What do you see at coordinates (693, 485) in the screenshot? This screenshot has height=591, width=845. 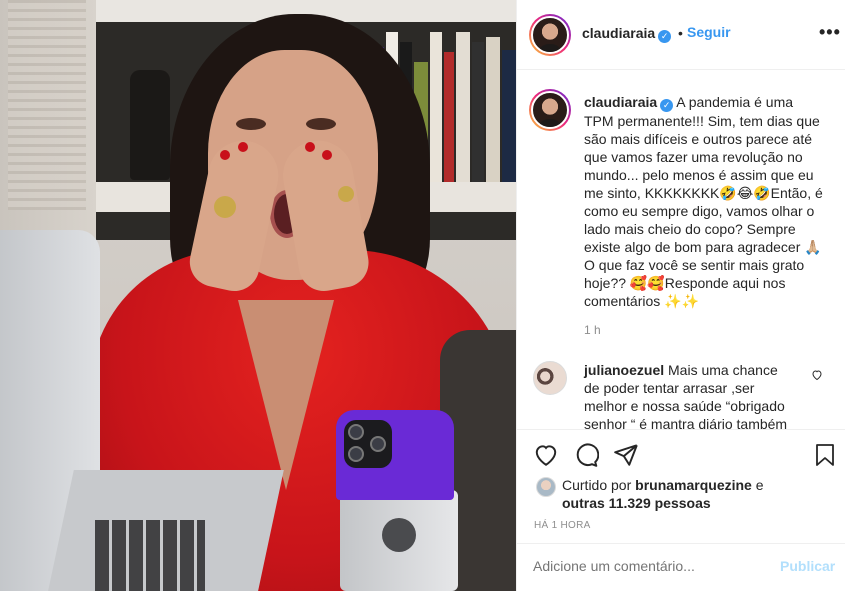 I see `liker-username: brunamarquezine` at bounding box center [693, 485].